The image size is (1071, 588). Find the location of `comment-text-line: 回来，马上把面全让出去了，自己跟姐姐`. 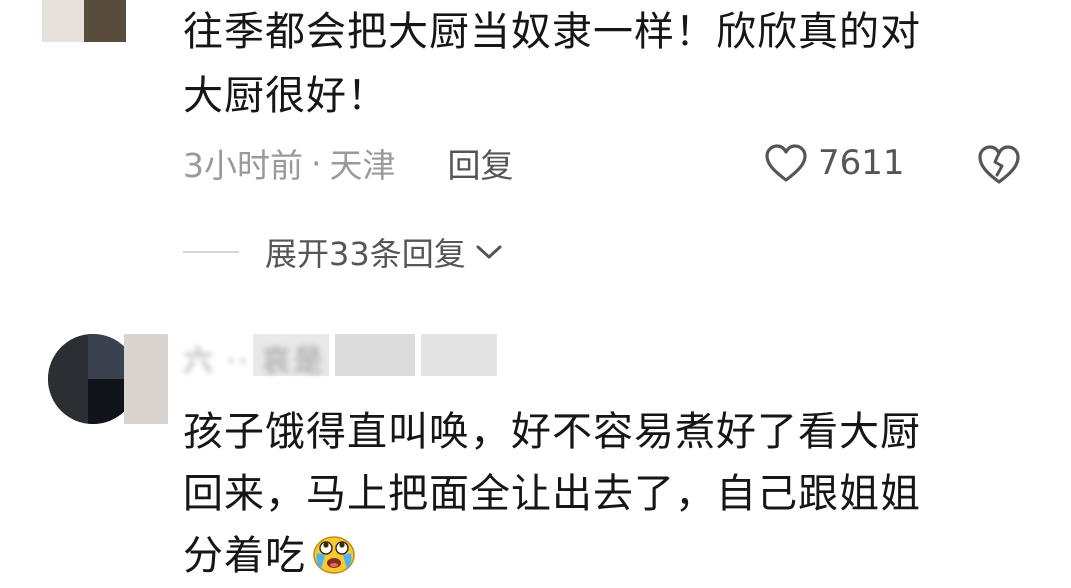

comment-text-line: 回来，马上把面全让出去了，自己跟姐姐 is located at coordinates (552, 494).